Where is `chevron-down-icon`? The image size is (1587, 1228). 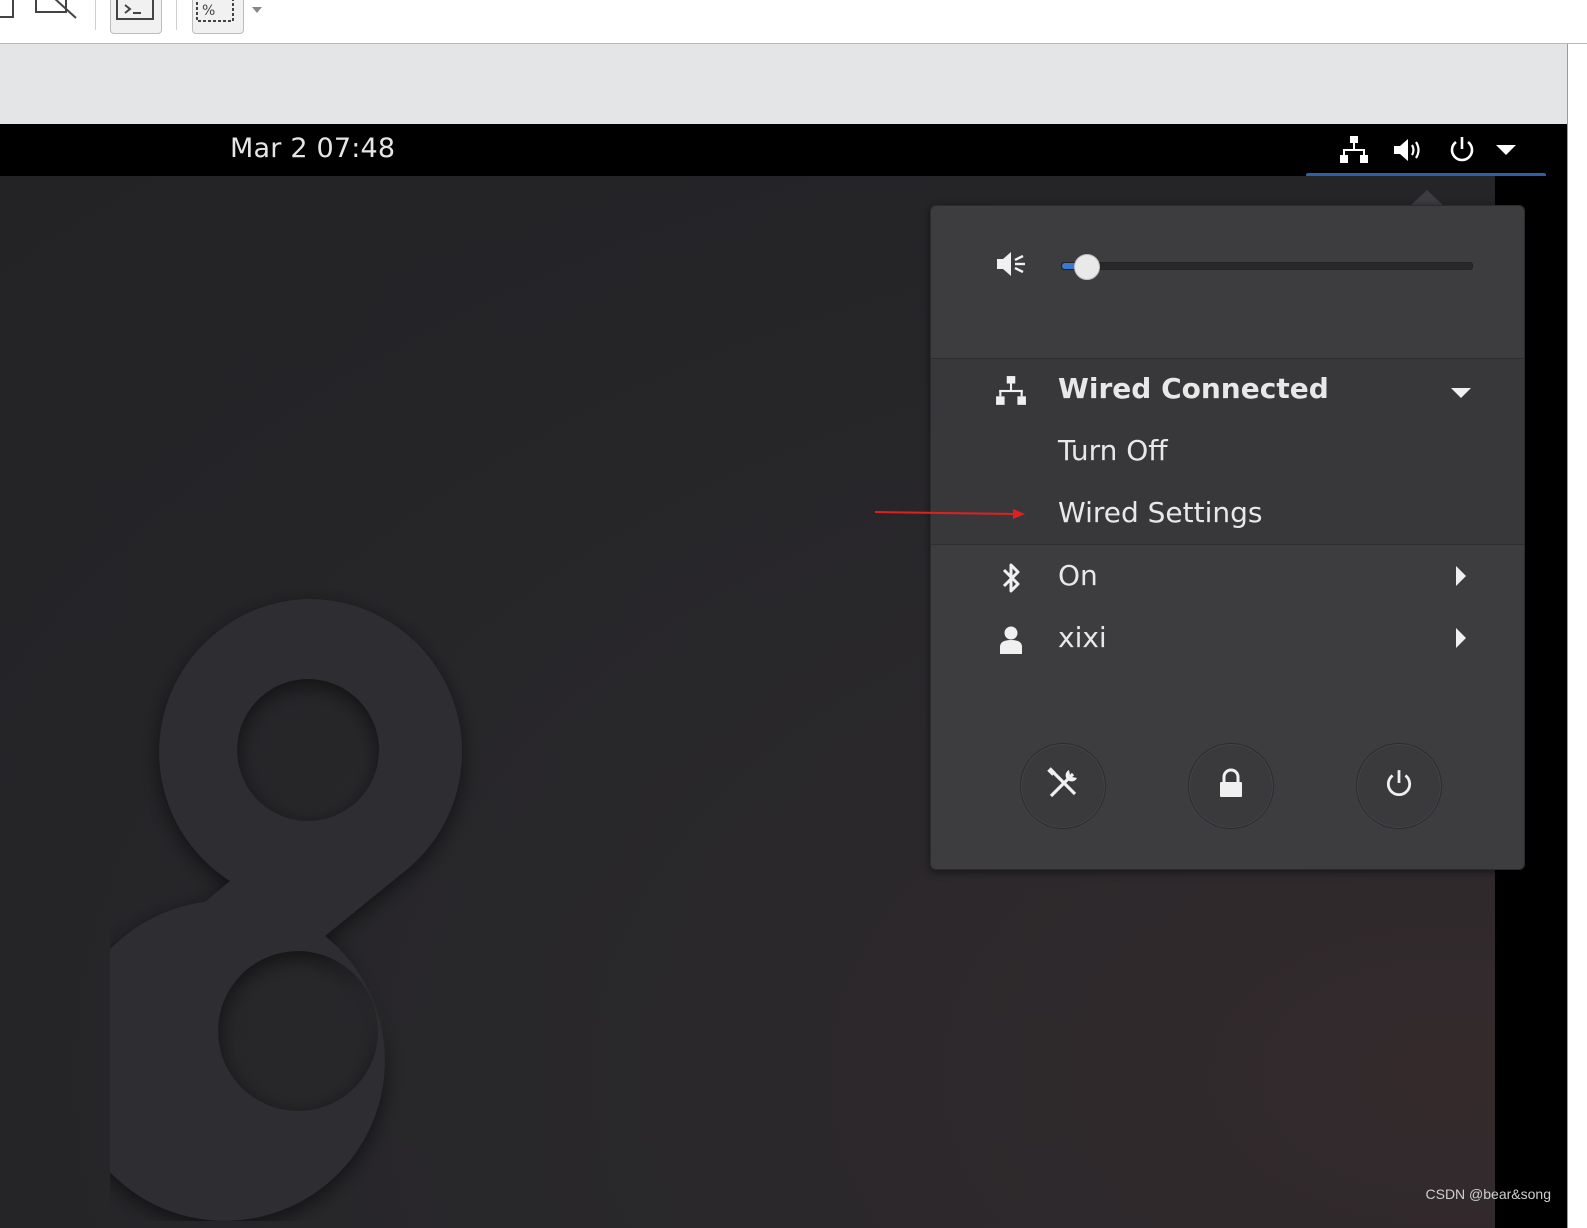
chevron-down-icon is located at coordinates (1461, 393).